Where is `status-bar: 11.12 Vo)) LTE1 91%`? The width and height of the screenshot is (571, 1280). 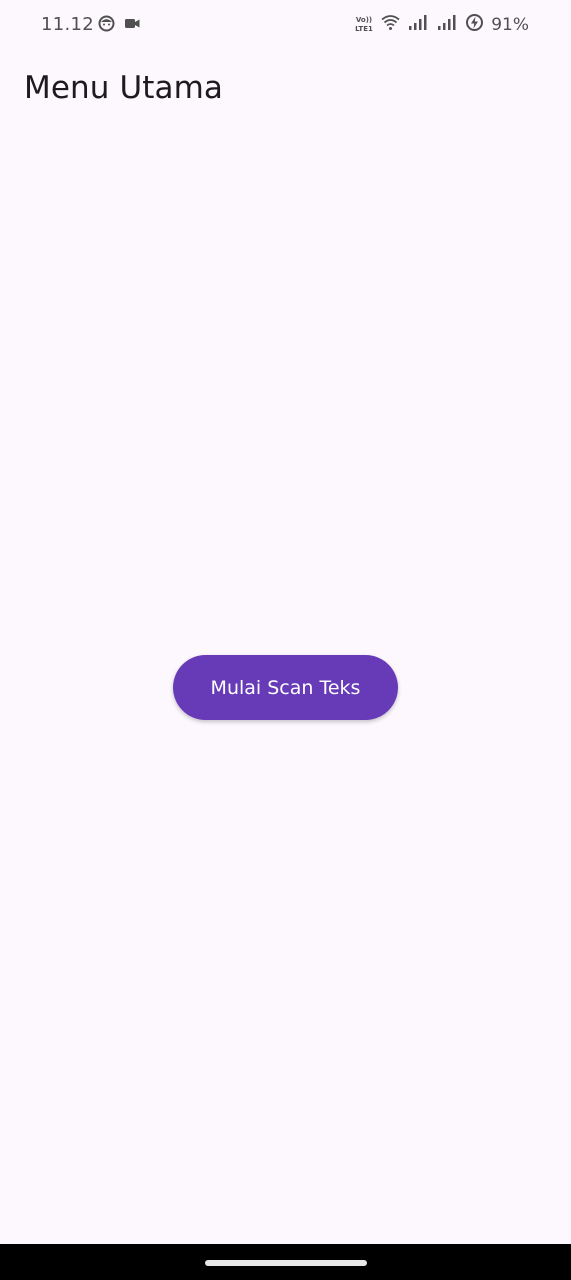
status-bar: 11.12 Vo)) LTE1 91% is located at coordinates (285, 24).